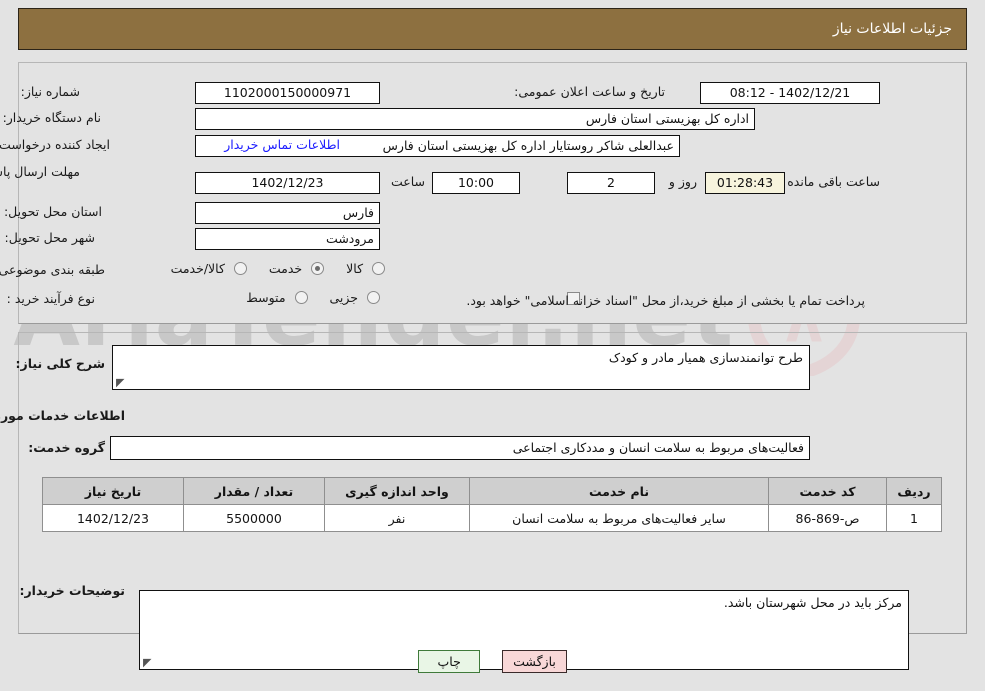 The height and width of the screenshot is (691, 985). What do you see at coordinates (266, 297) in the screenshot?
I see `process-option-label: متوسط` at bounding box center [266, 297].